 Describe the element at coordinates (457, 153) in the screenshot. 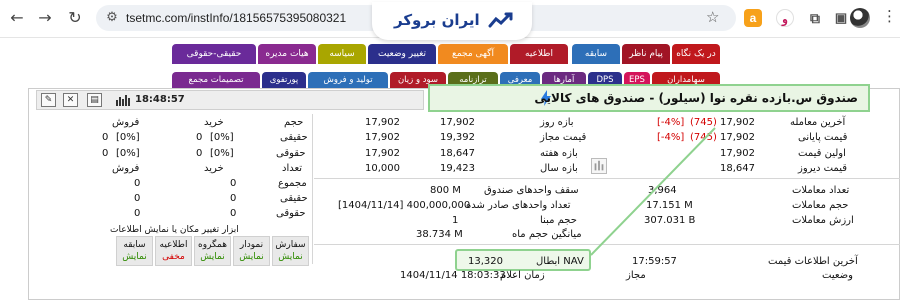

I see `week-range-high: 18,647` at that location.